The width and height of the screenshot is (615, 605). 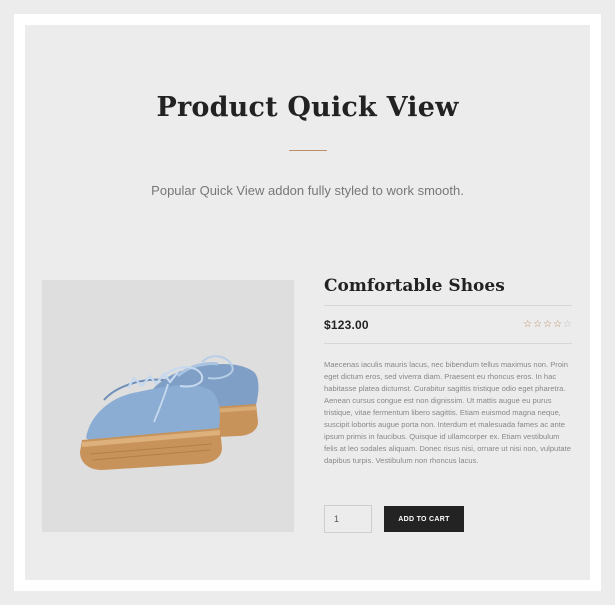 I want to click on sneakers-illustration, so click(x=169, y=412).